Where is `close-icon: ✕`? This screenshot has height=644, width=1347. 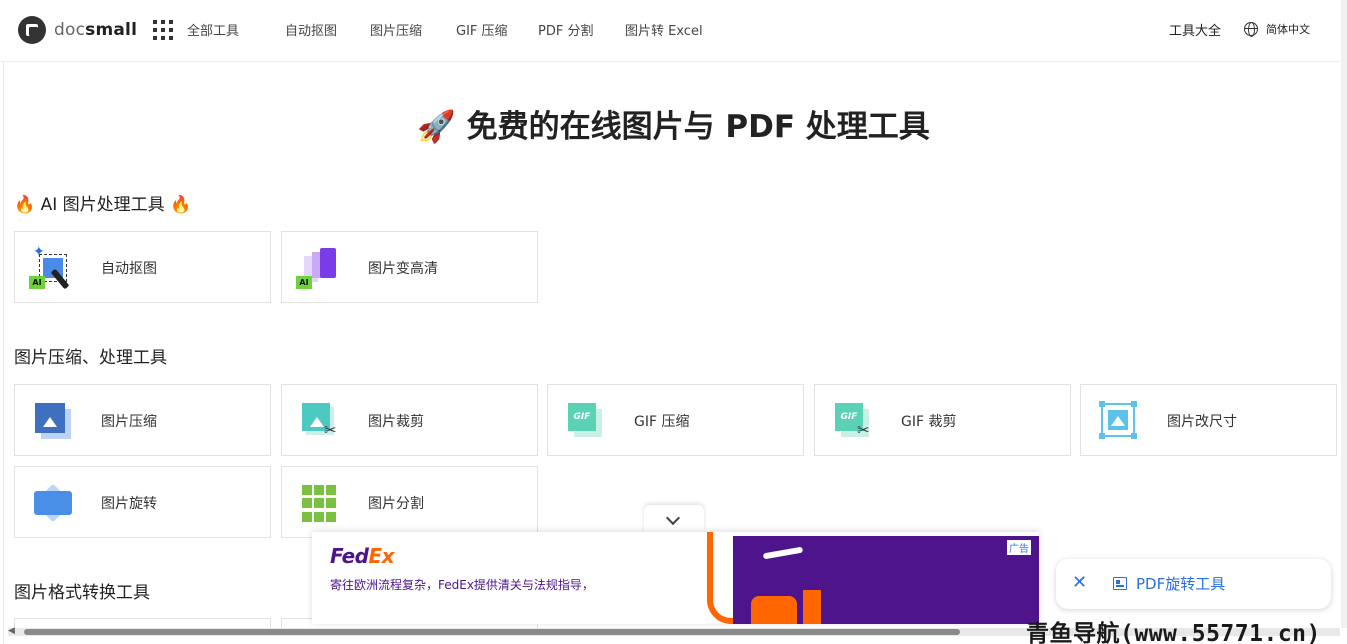 close-icon: ✕ is located at coordinates (1079, 582).